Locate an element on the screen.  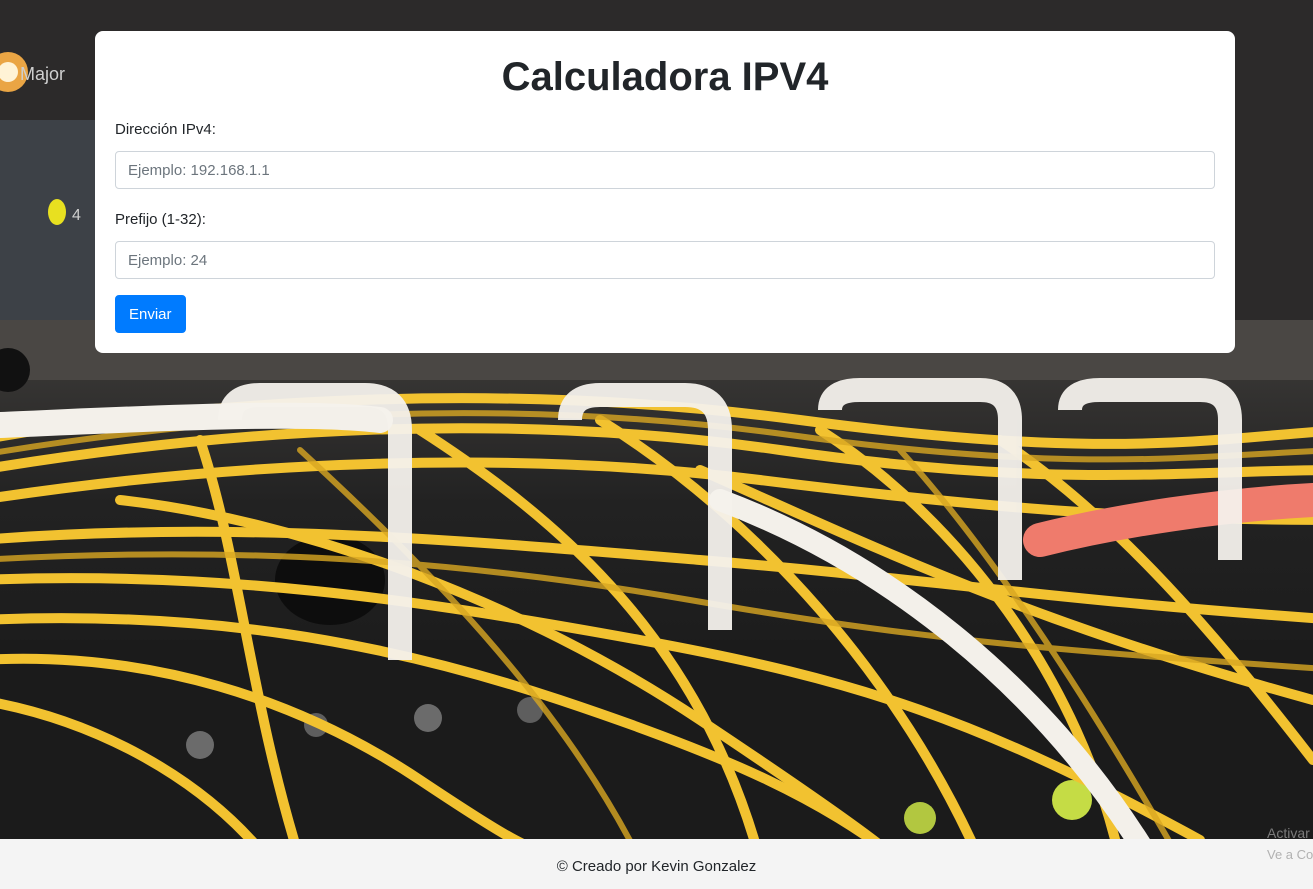
prefix-input is located at coordinates (665, 260).